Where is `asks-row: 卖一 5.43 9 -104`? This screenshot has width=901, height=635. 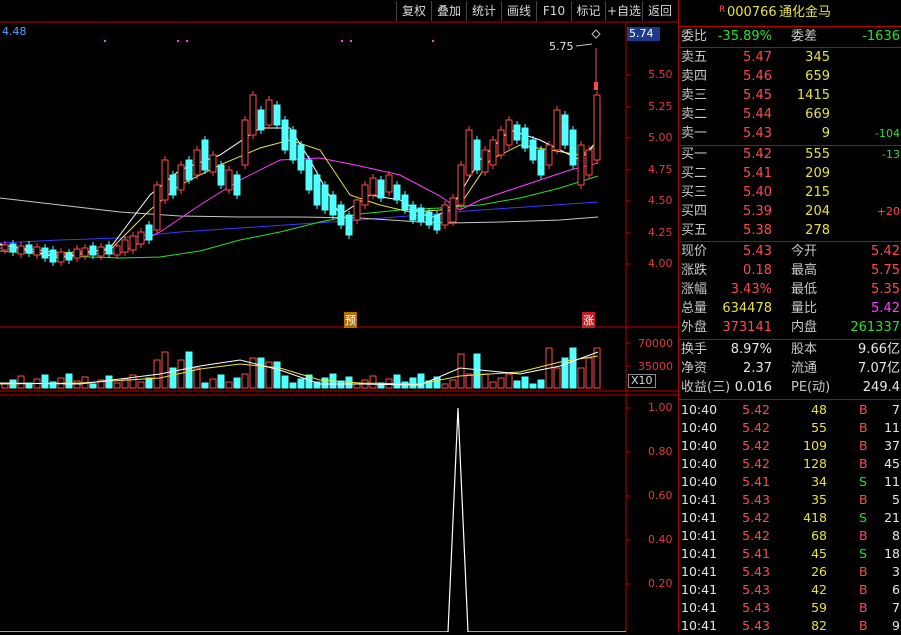 asks-row: 卖一 5.43 9 -104 is located at coordinates (790, 133).